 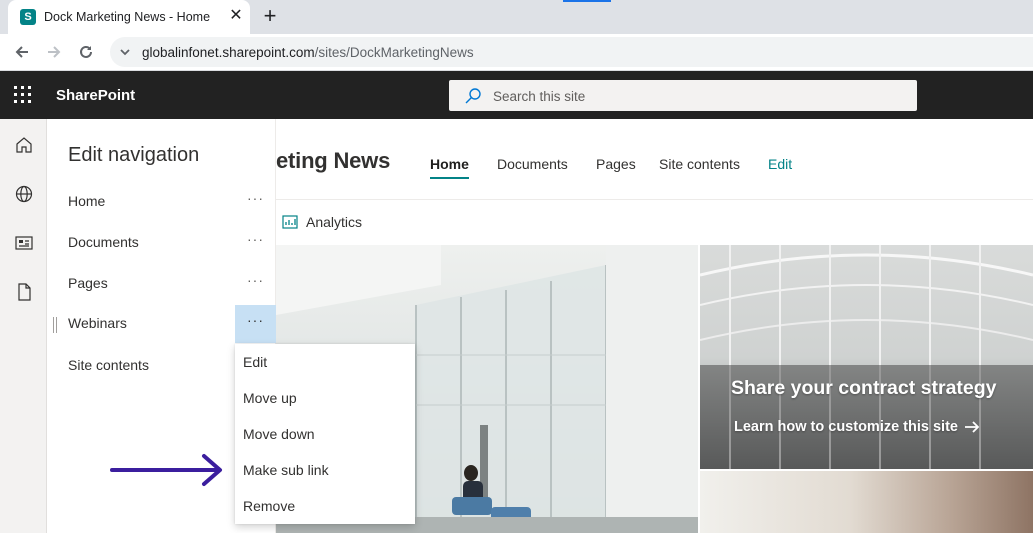 I want to click on annotation-arrow-icon, so click(x=166, y=470).